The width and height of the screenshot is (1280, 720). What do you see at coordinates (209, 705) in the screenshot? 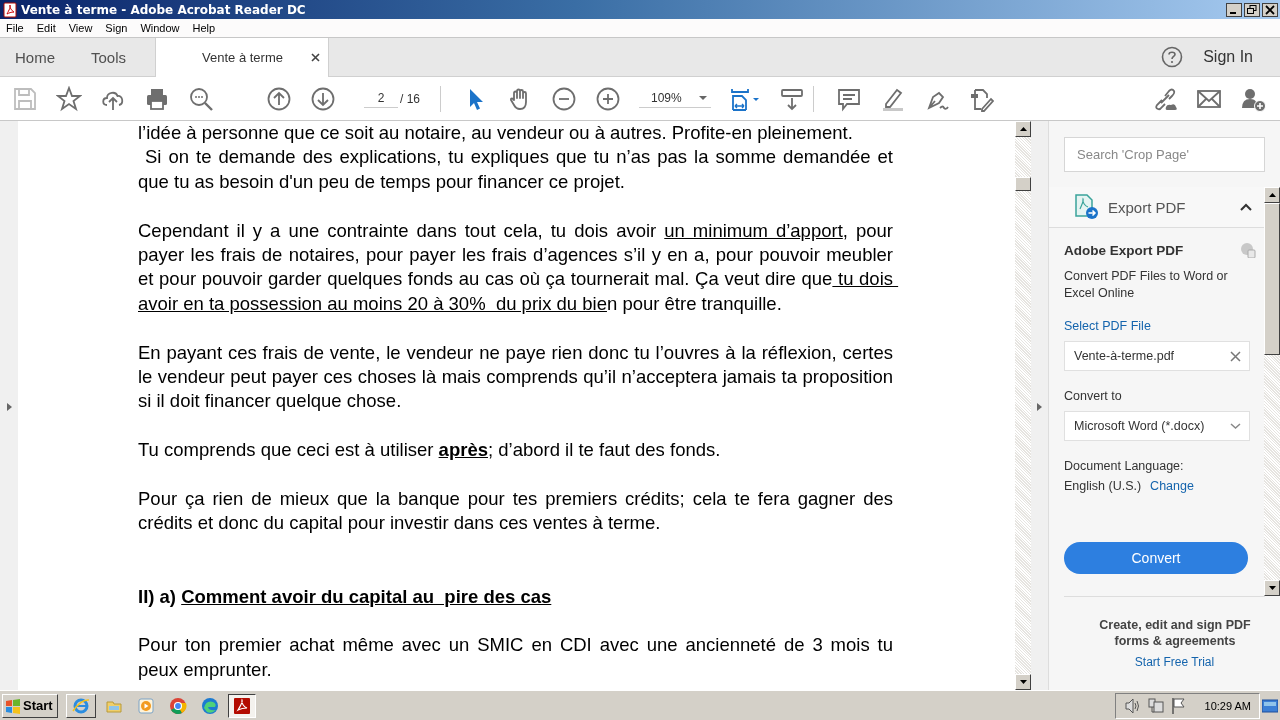
I see `edge-icon` at bounding box center [209, 705].